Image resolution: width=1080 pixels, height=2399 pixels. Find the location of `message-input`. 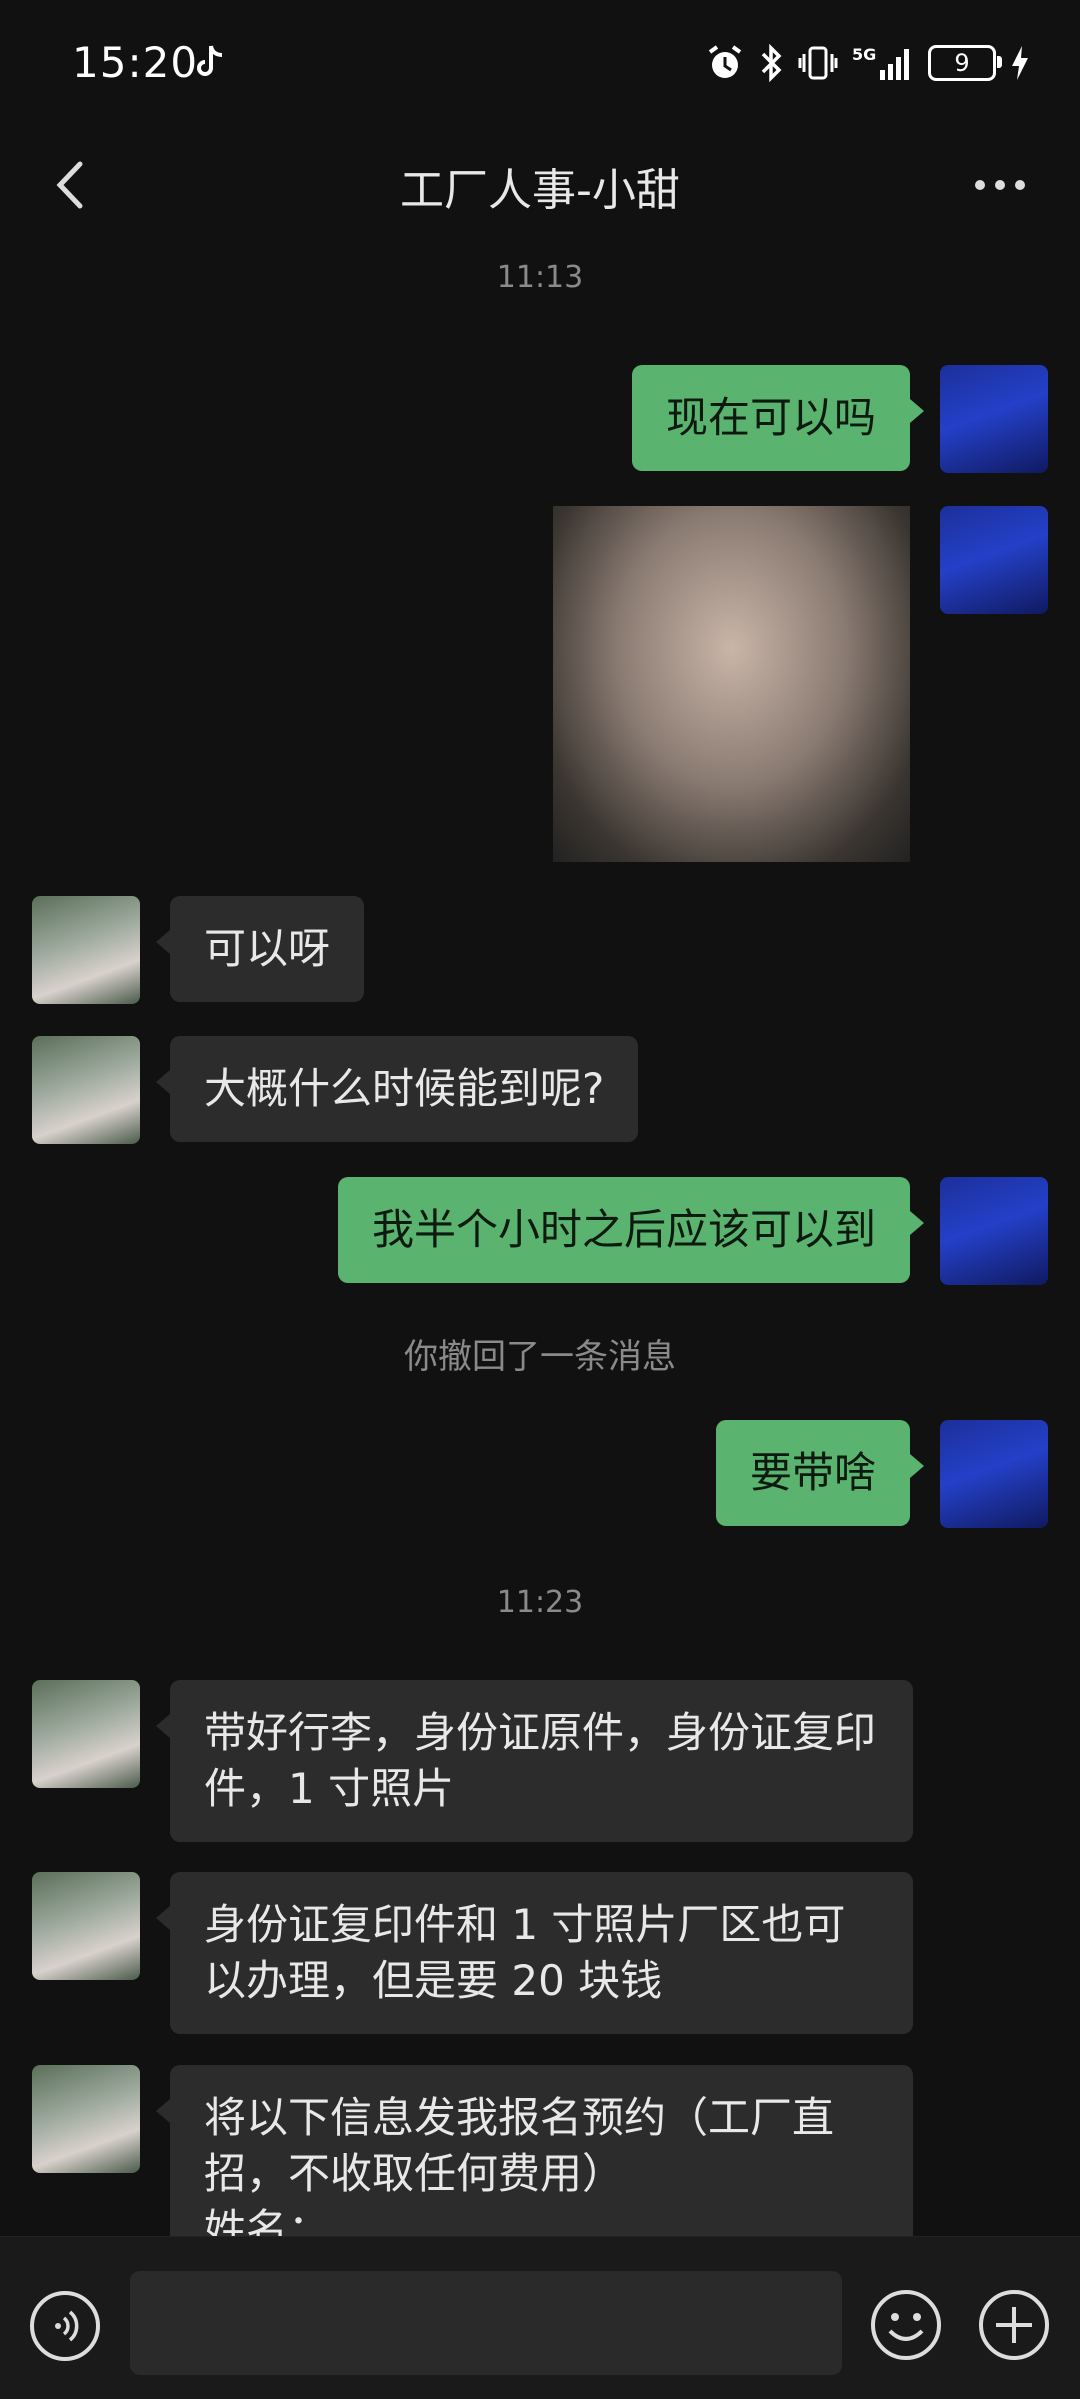

message-input is located at coordinates (486, 2323).